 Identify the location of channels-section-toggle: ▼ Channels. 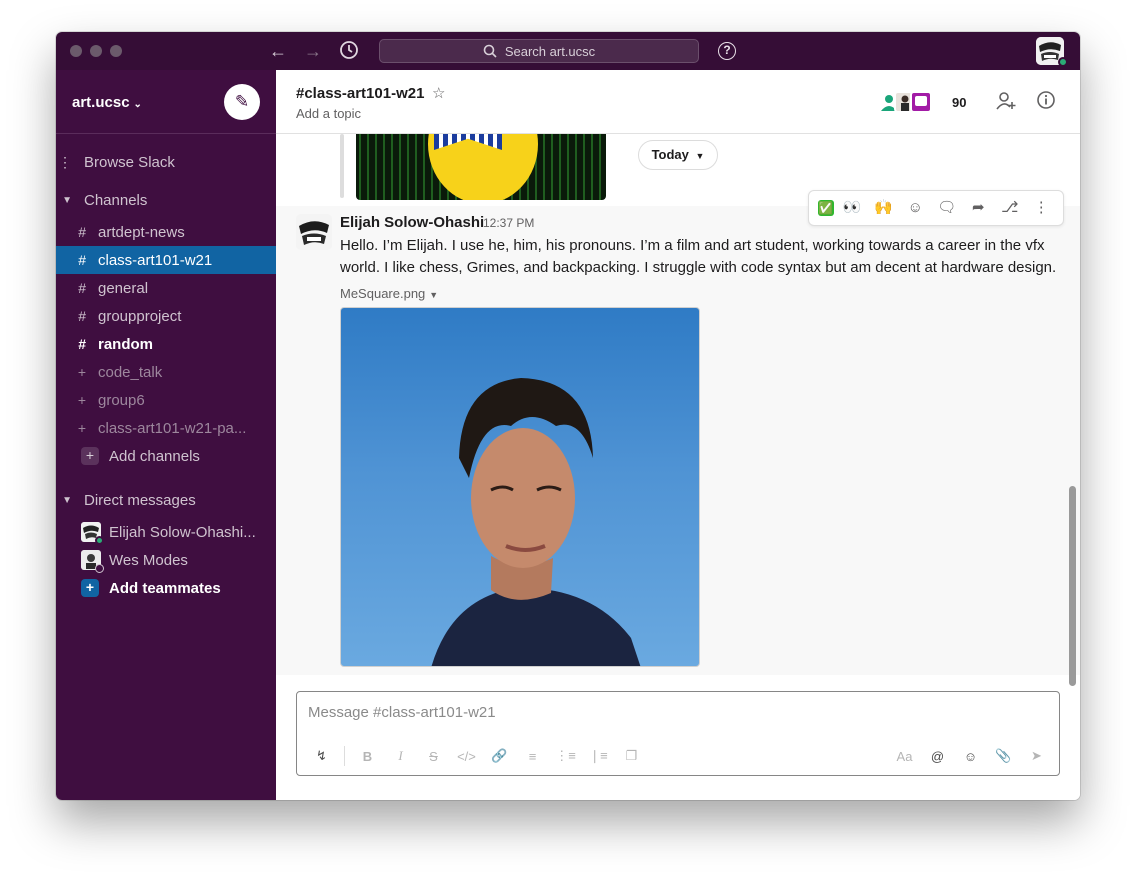
(166, 200).